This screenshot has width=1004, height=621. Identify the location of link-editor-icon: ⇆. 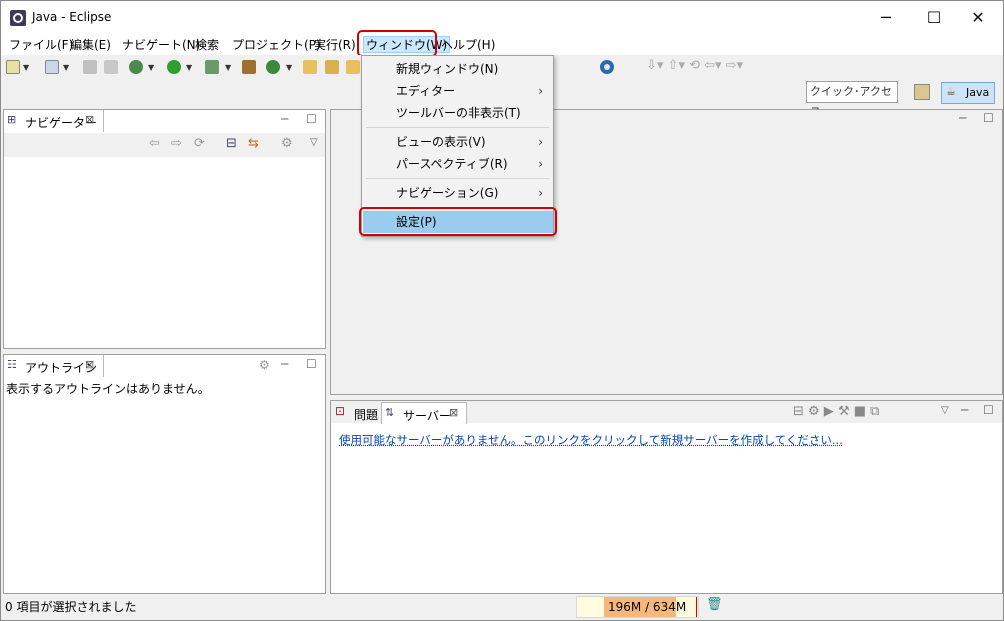
(253, 143).